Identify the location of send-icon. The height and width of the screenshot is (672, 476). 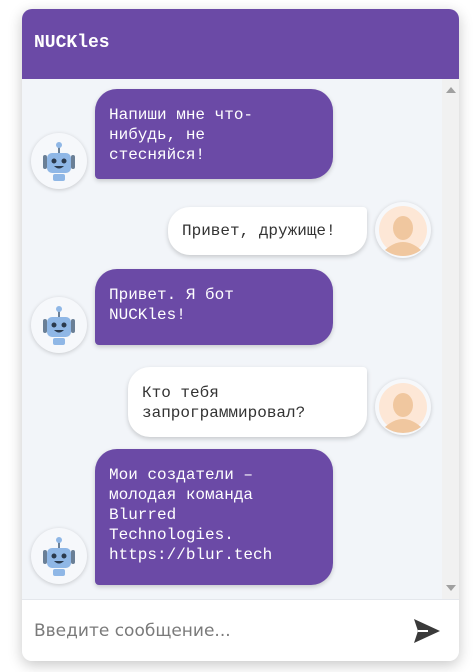
(427, 631).